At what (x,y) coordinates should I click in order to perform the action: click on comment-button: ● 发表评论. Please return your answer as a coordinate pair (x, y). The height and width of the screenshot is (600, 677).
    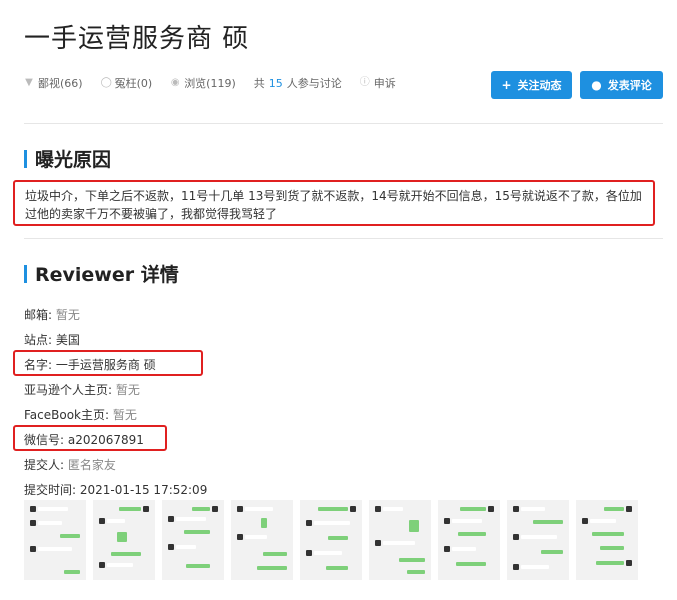
    Looking at the image, I should click on (621, 85).